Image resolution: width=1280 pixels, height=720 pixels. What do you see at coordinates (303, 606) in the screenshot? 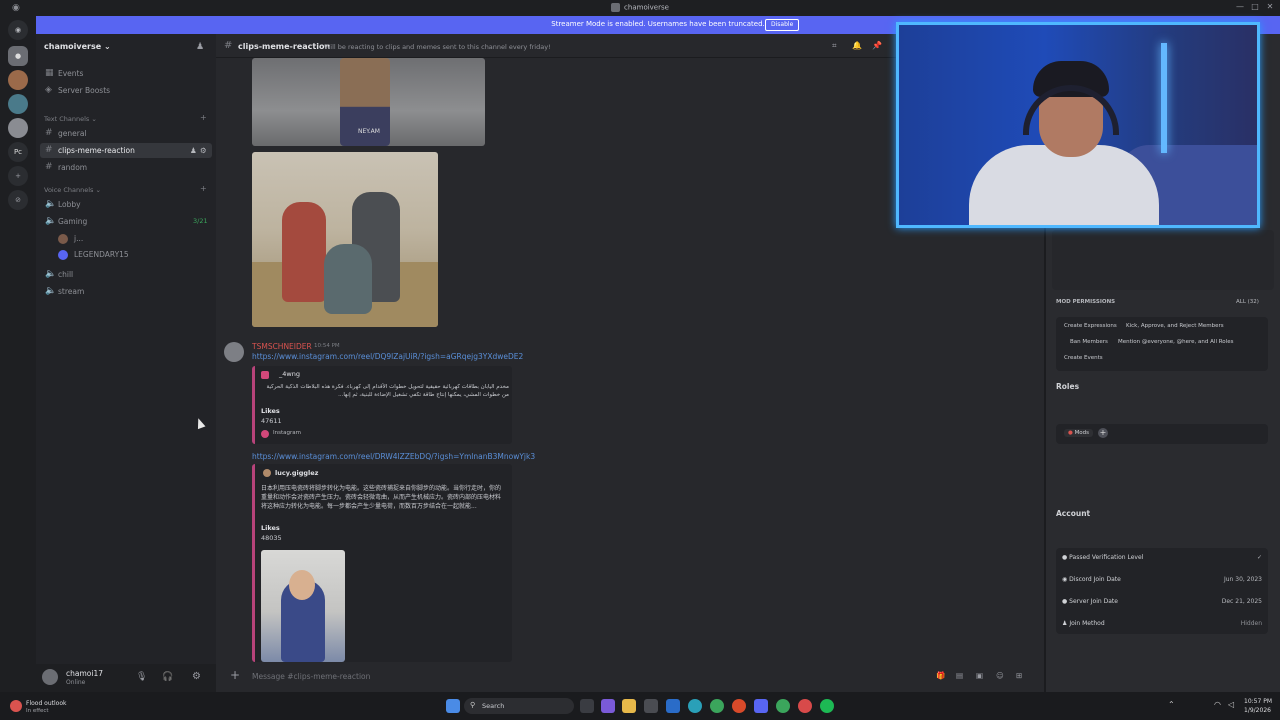
I see `embed-thumbnail` at bounding box center [303, 606].